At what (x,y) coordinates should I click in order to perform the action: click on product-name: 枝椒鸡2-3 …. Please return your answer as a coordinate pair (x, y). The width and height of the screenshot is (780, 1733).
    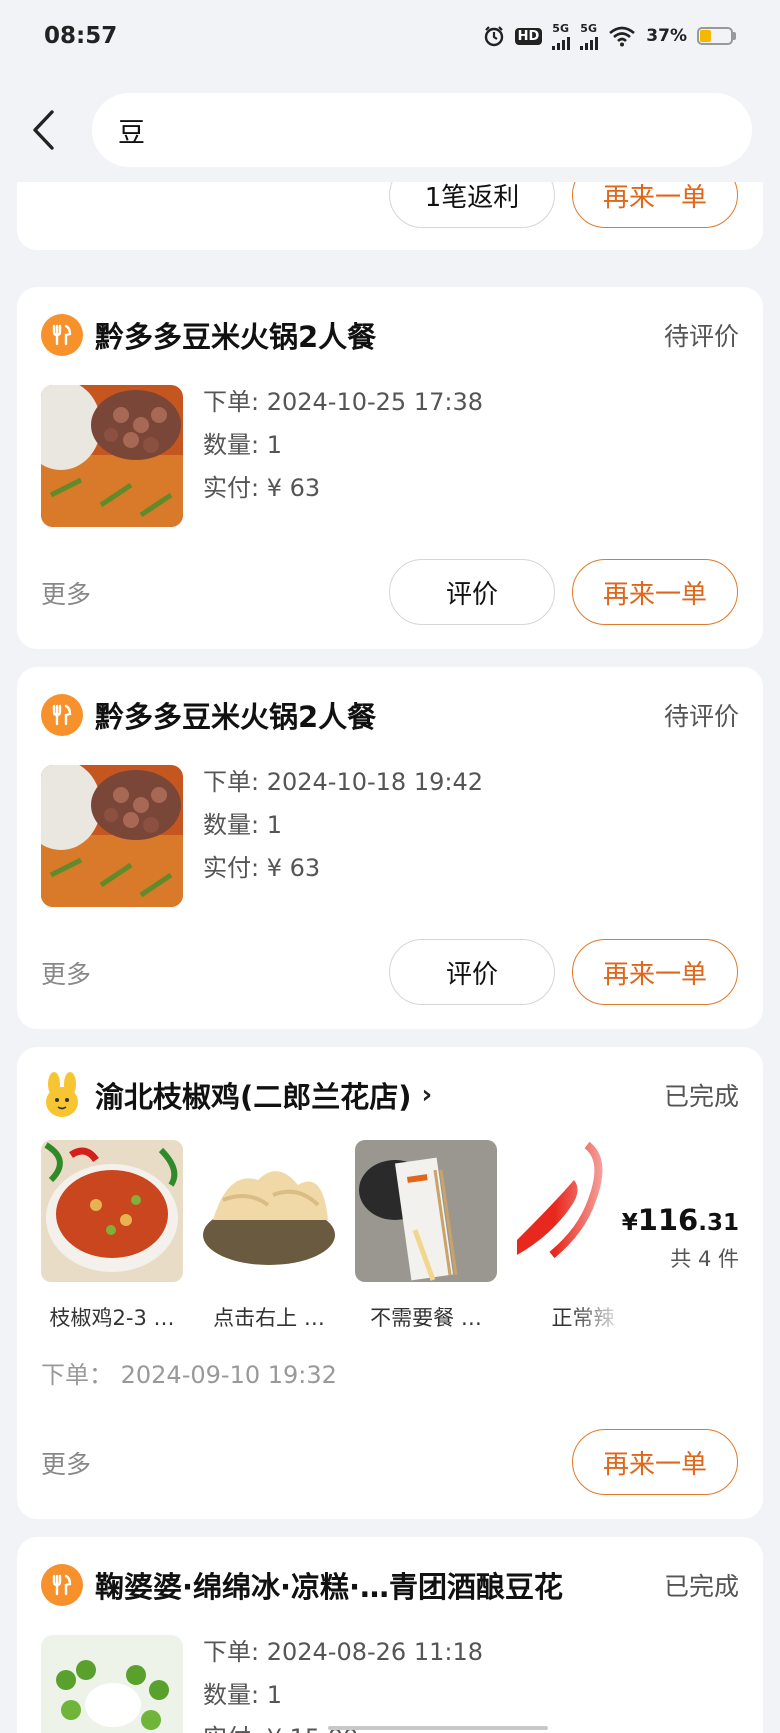
    Looking at the image, I should click on (112, 1318).